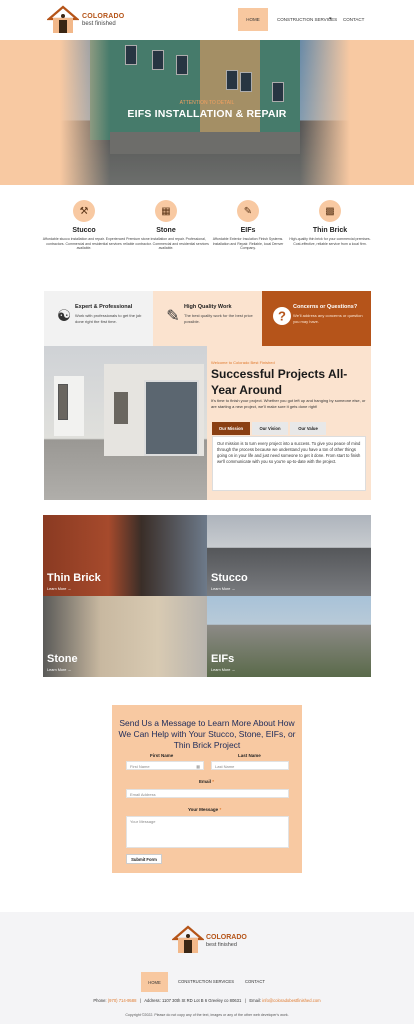 This screenshot has height=1024, width=414. Describe the element at coordinates (226, 937) in the screenshot. I see `footer-logo-title: COLORADO` at that location.